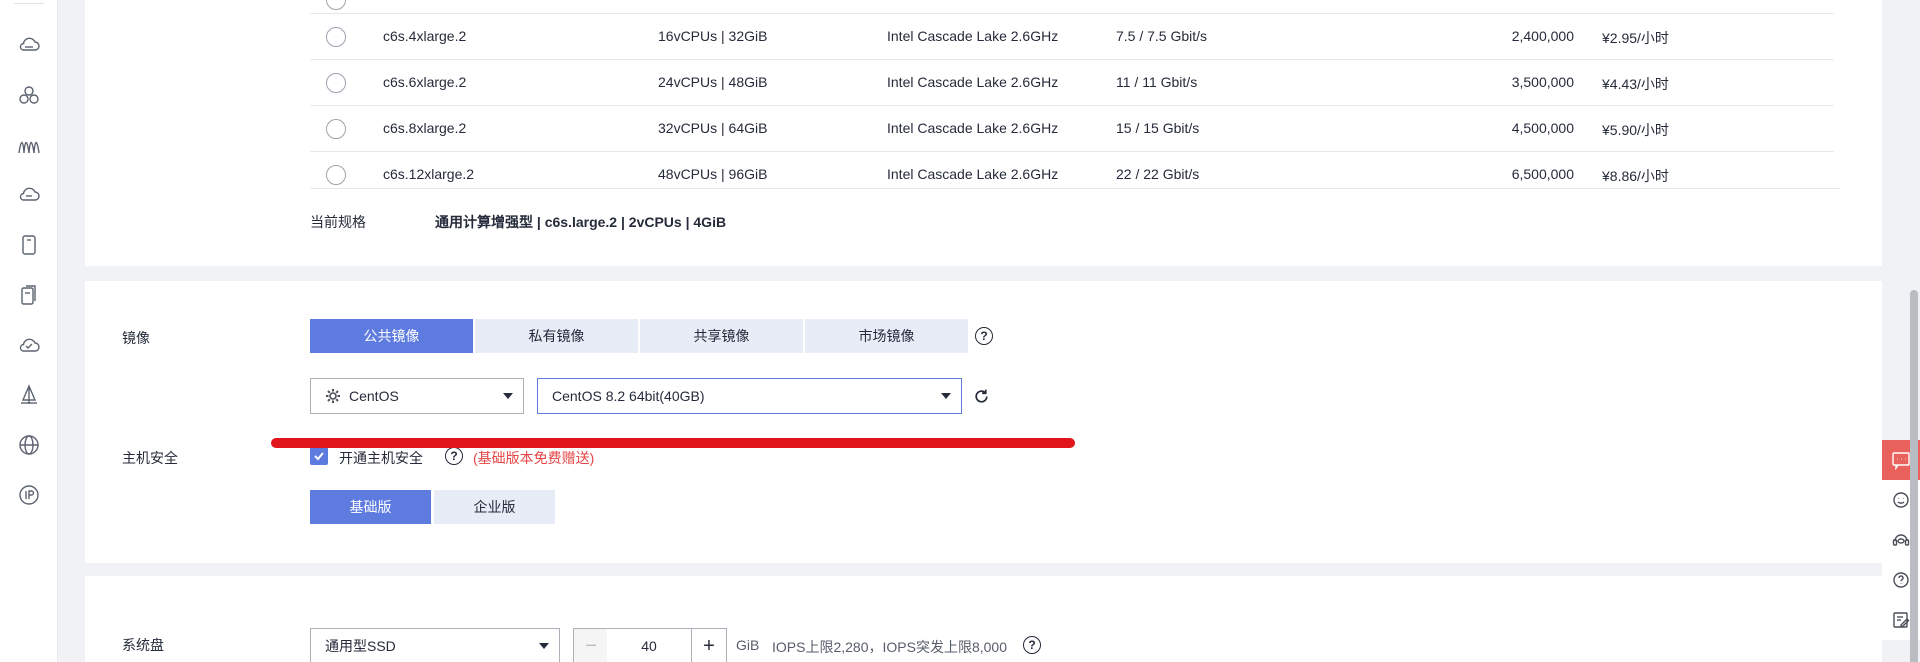 The height and width of the screenshot is (662, 1920). Describe the element at coordinates (1158, 128) in the screenshot. I see `spec-bandwidth: 15 / 15 Gbit/s` at that location.